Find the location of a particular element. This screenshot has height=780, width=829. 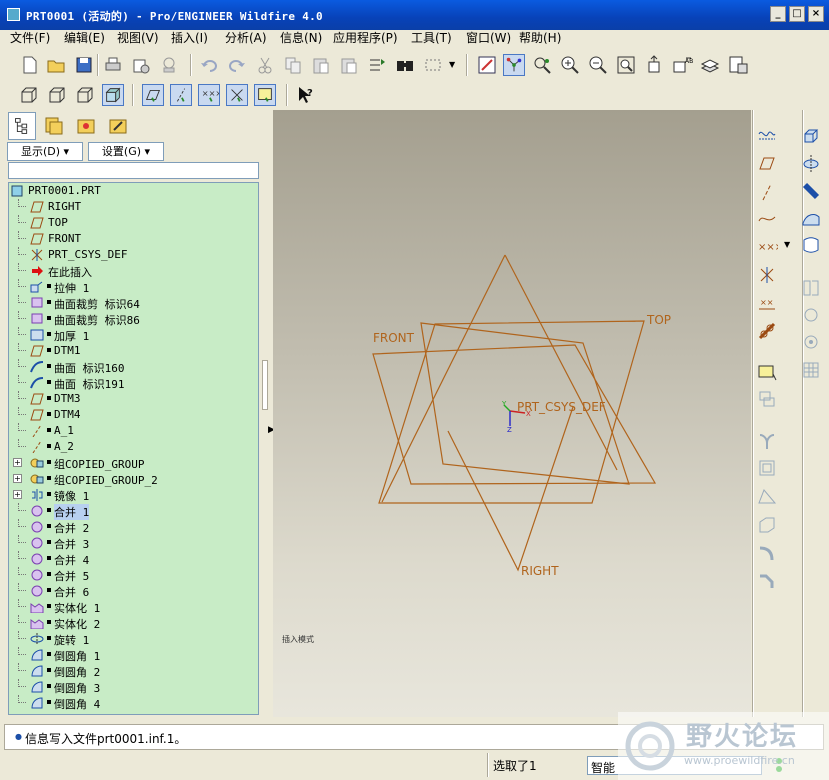

send-mail-icon is located at coordinates (141, 65).